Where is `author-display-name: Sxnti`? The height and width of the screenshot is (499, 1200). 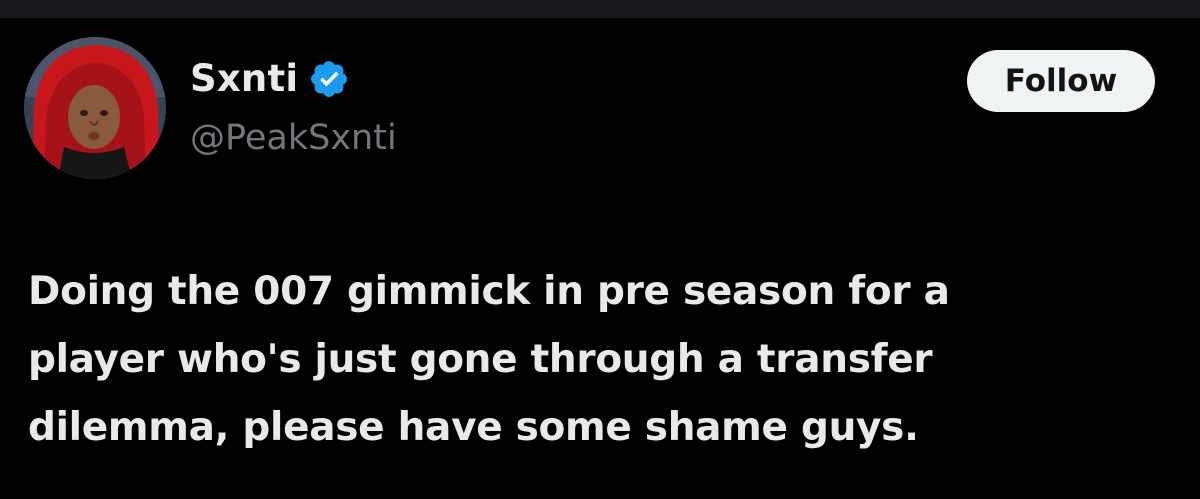
author-display-name: Sxnti is located at coordinates (244, 79).